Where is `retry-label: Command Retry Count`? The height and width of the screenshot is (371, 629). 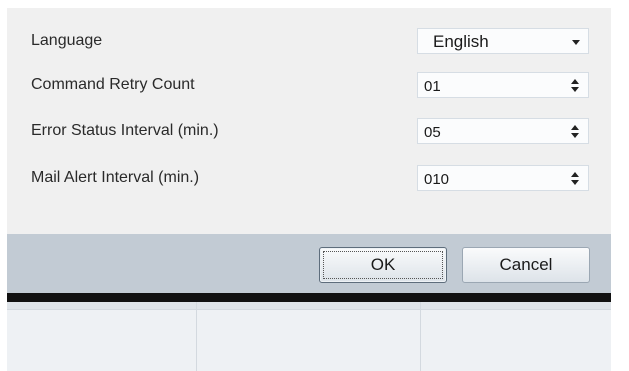
retry-label: Command Retry Count is located at coordinates (113, 84).